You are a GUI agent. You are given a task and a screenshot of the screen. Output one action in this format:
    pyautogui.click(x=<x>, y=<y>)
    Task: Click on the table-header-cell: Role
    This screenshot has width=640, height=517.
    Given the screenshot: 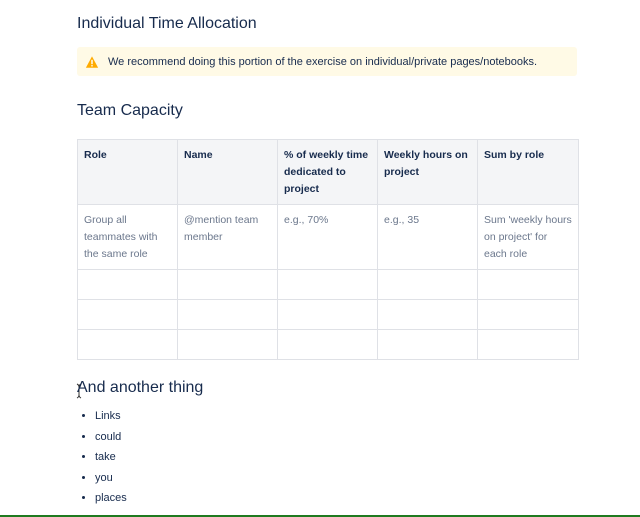 What is the action you would take?
    pyautogui.click(x=127, y=172)
    